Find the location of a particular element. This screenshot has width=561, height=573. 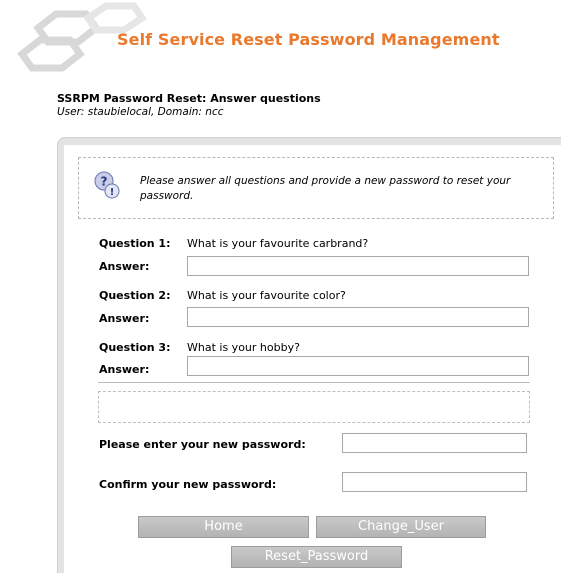

answer-3-label: Answer: is located at coordinates (124, 369).